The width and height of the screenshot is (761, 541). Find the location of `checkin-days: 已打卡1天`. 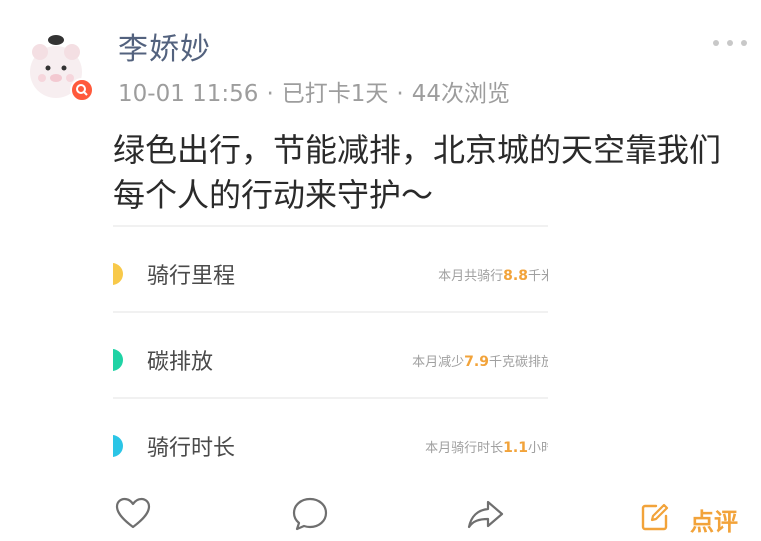

checkin-days: 已打卡1天 is located at coordinates (335, 94).